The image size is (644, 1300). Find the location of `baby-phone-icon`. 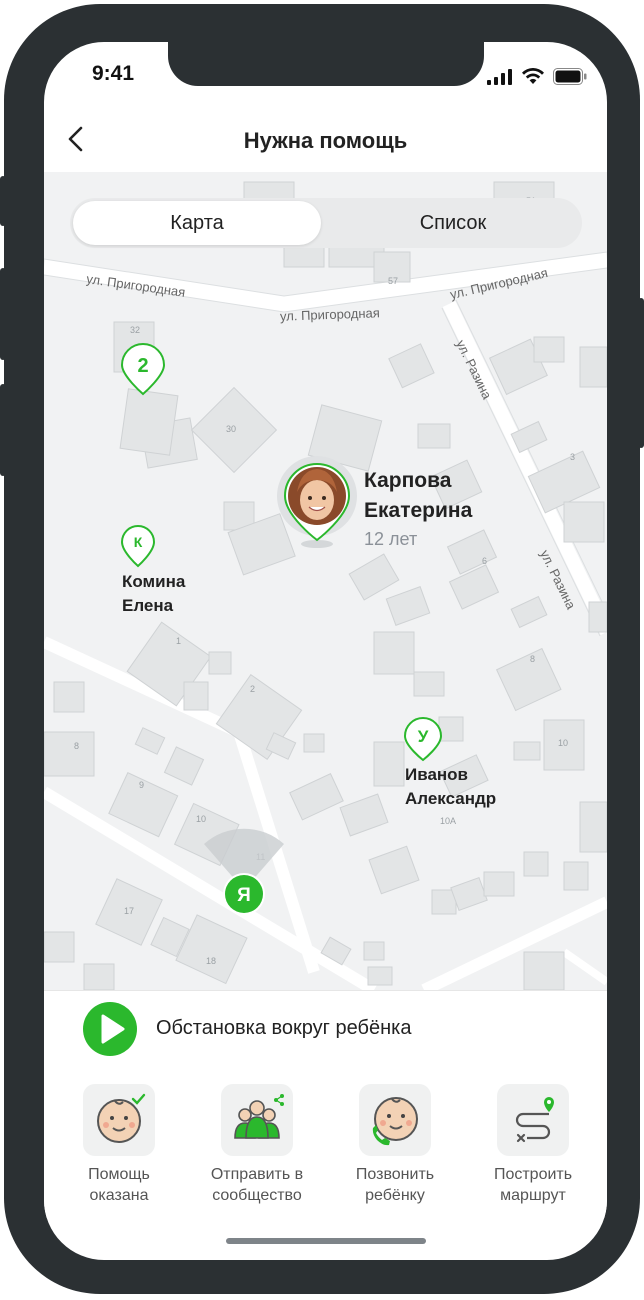

baby-phone-icon is located at coordinates (395, 1121).